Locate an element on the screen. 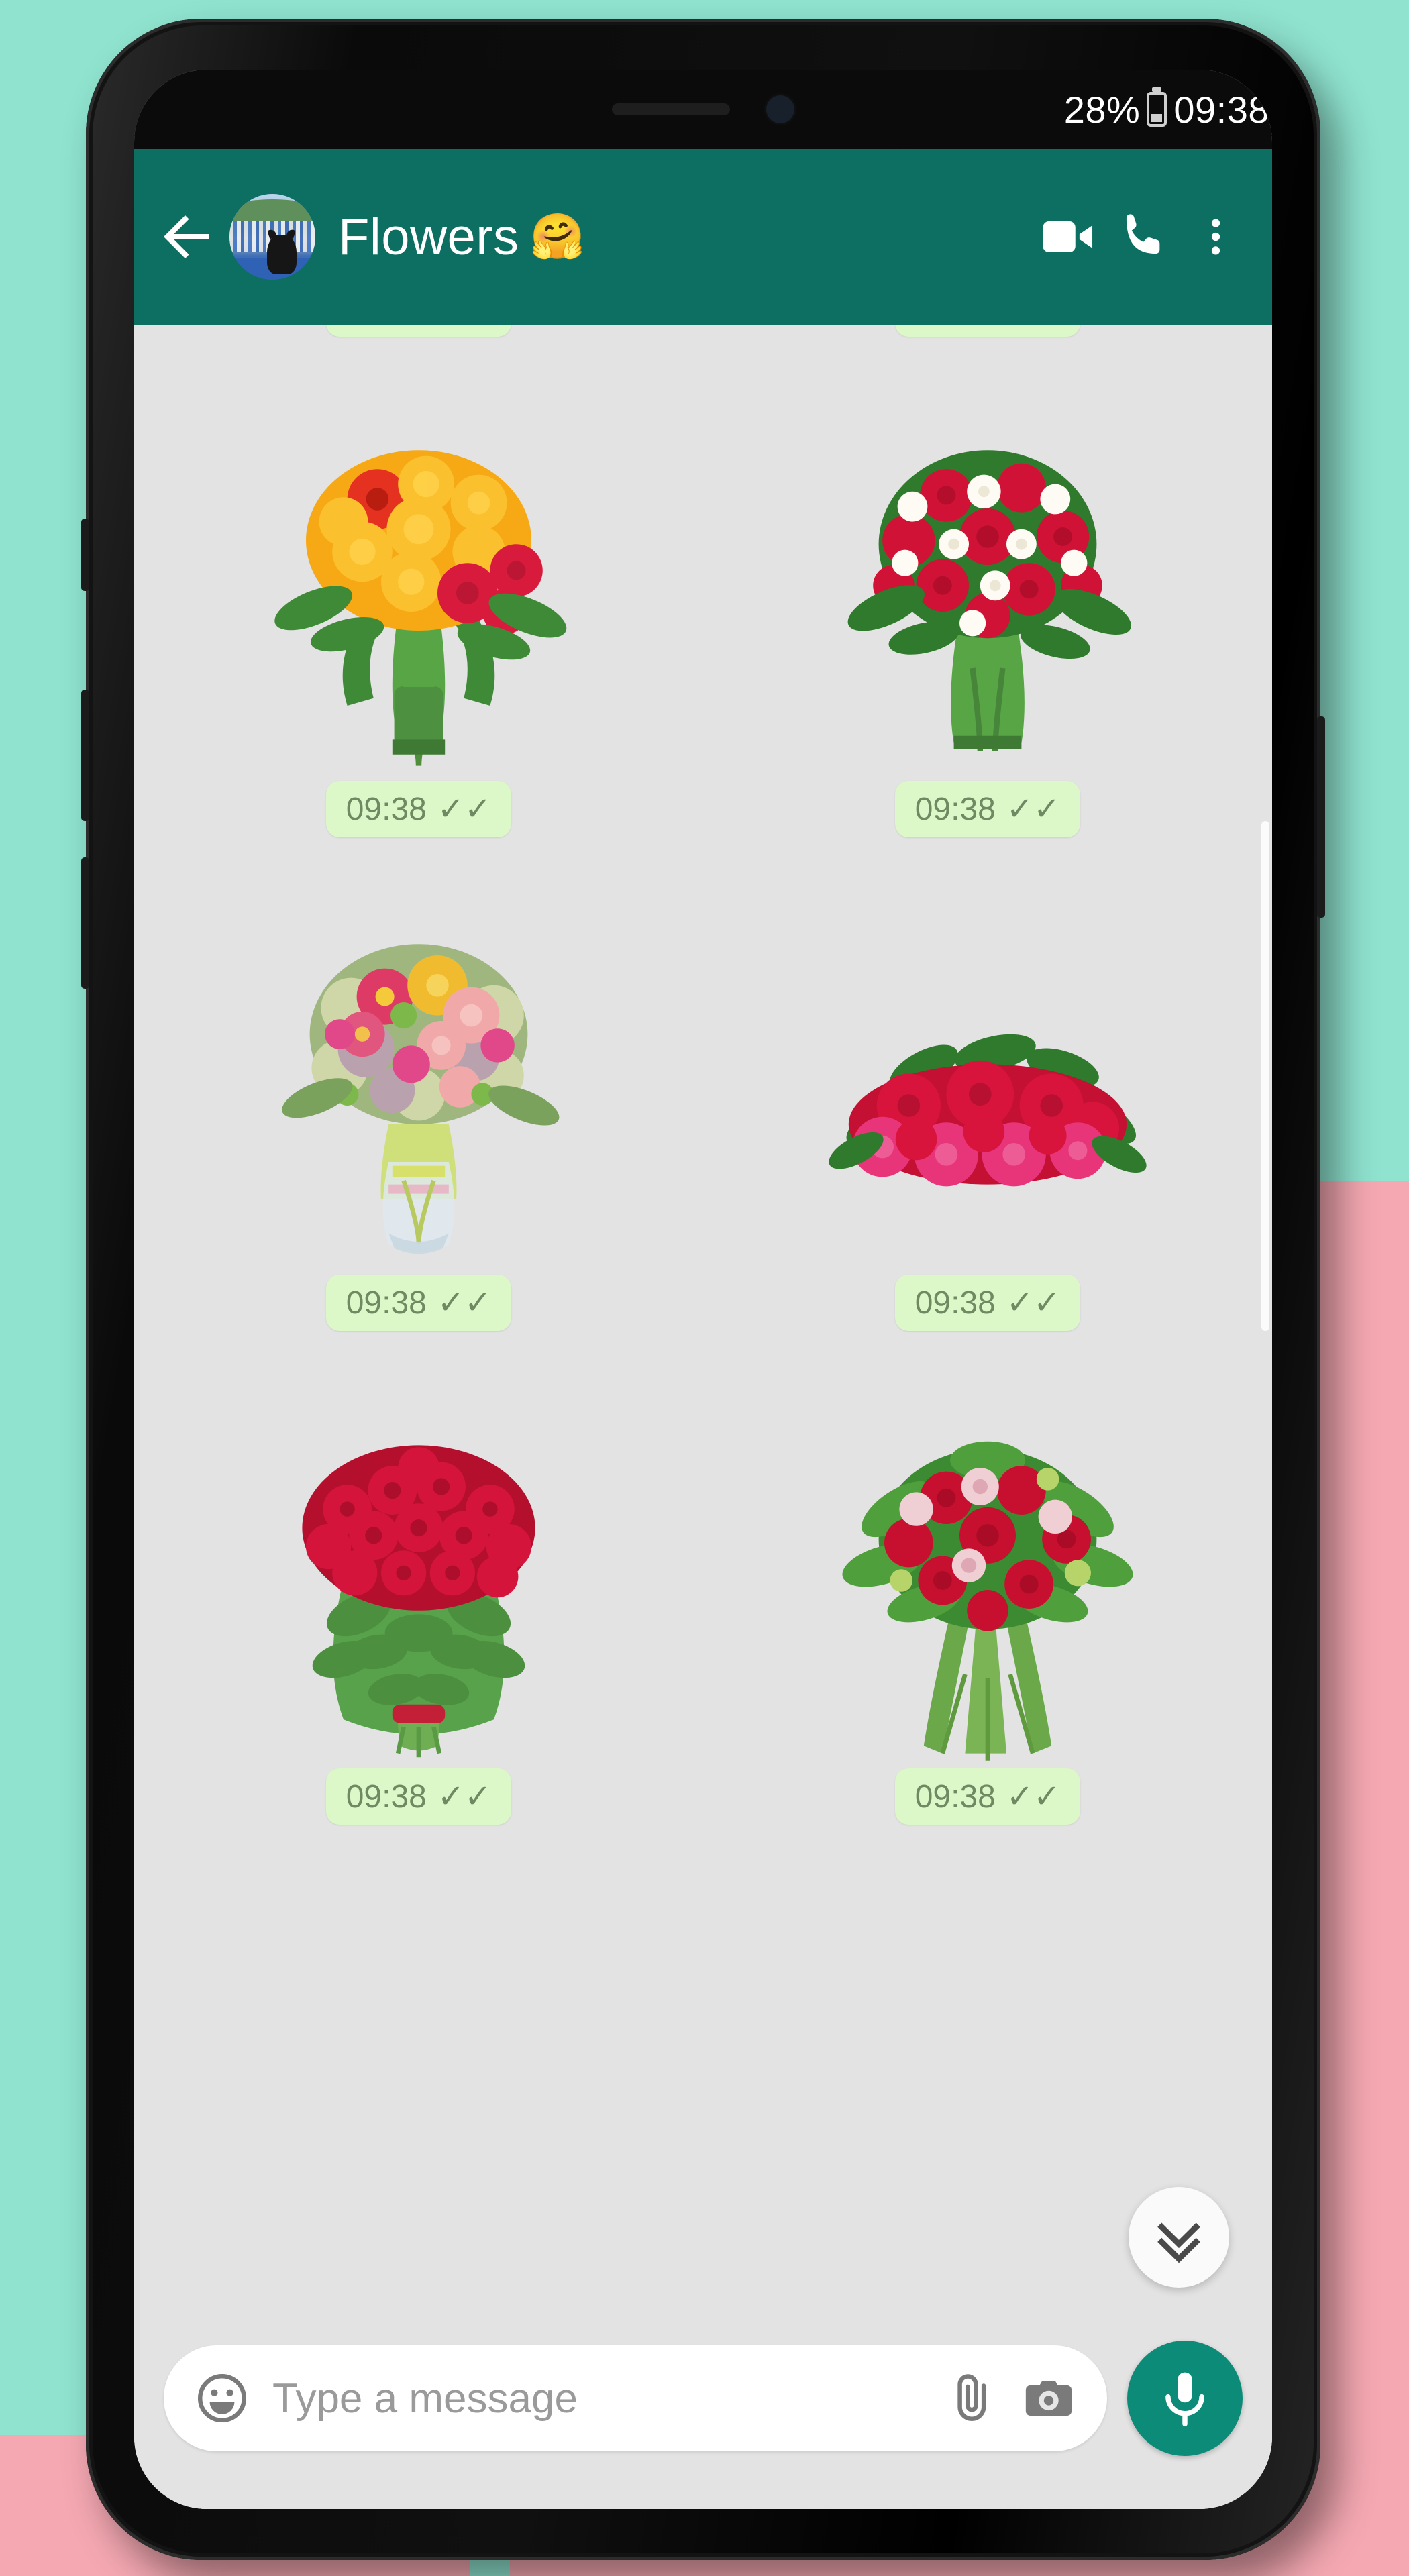 The width and height of the screenshot is (1409, 2576). paperclip-icon is located at coordinates (970, 2398).